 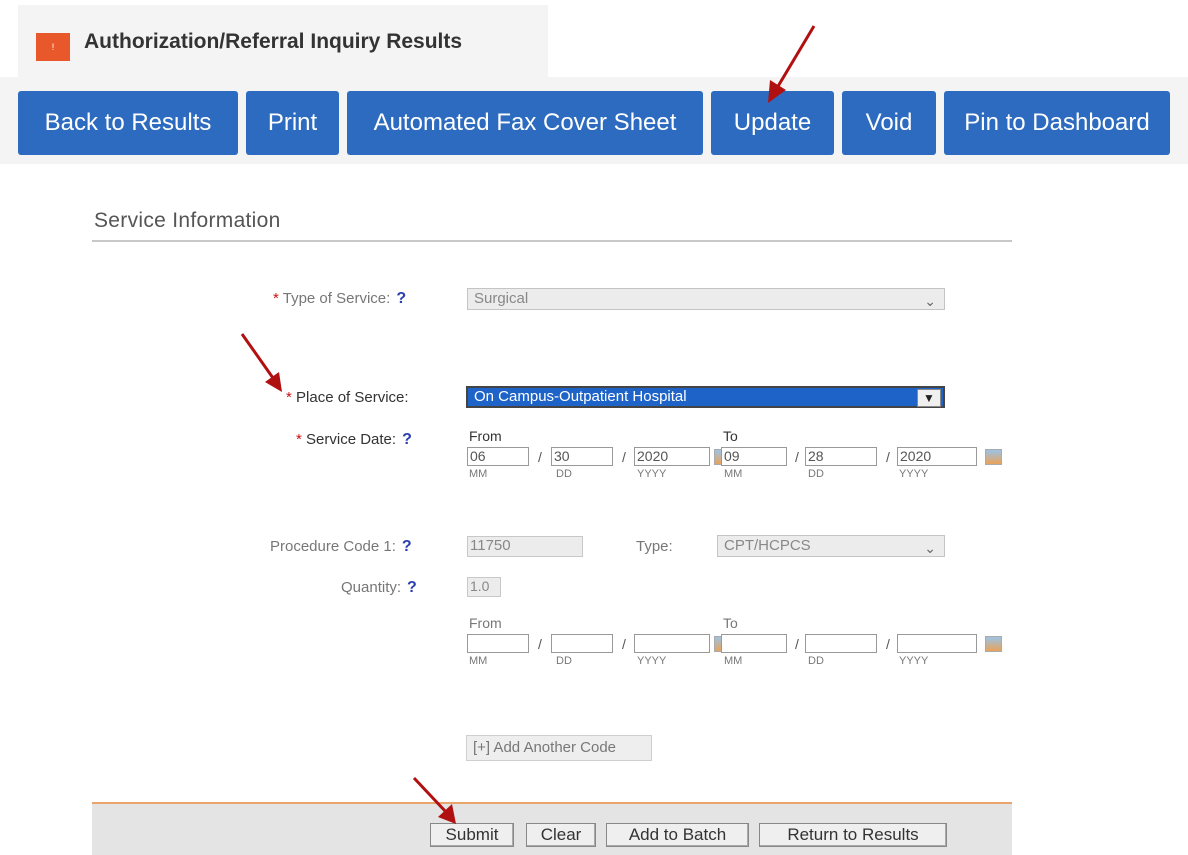 What do you see at coordinates (929, 398) in the screenshot?
I see `chevron-down-icon: ▼` at bounding box center [929, 398].